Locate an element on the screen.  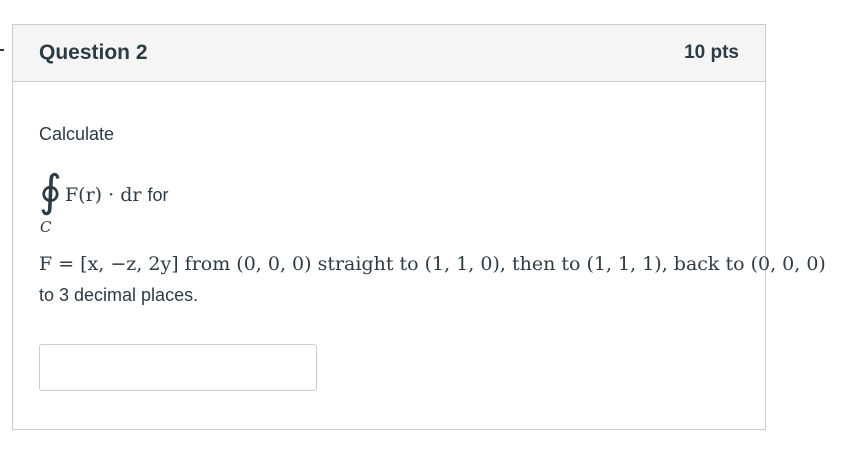
contour-integral-icon: ∮ is located at coordinates (50, 191).